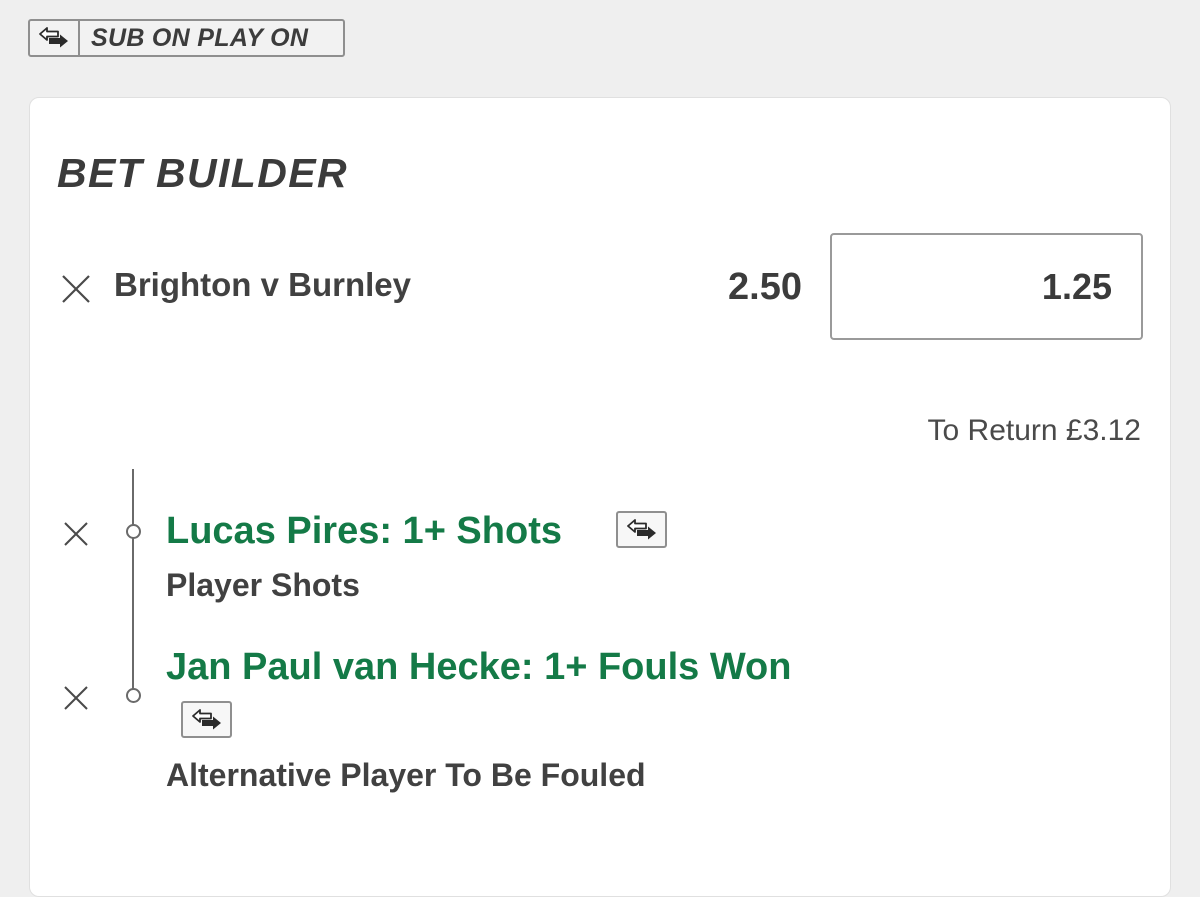 This screenshot has width=1200, height=897. What do you see at coordinates (76, 289) in the screenshot?
I see `remove-bet-close-icon` at bounding box center [76, 289].